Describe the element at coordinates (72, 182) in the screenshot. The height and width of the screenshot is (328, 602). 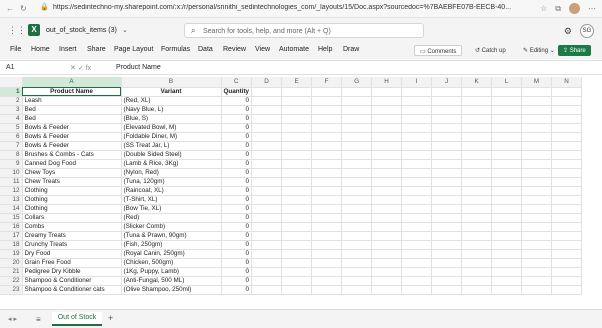
I see `cell: Chew Treats` at that location.